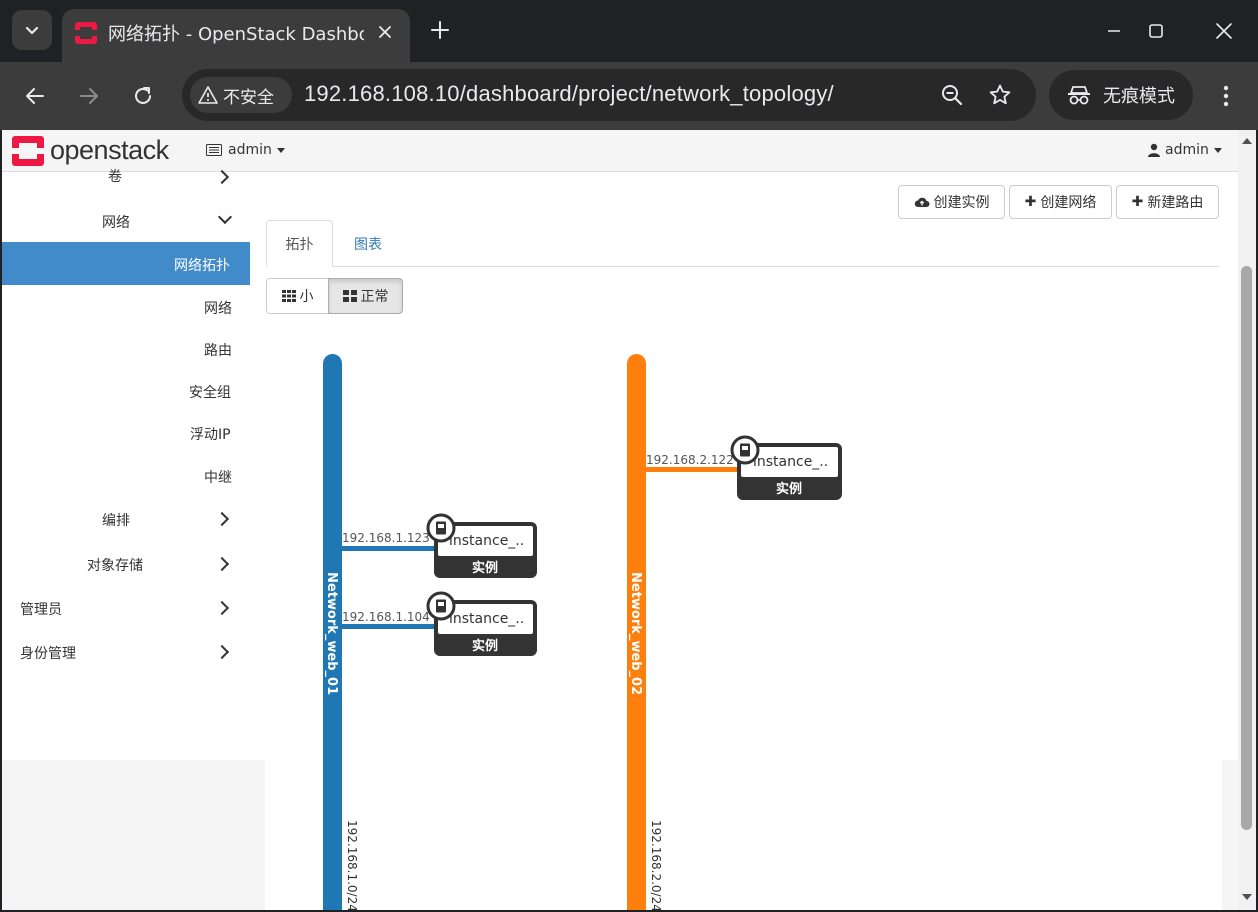 Image resolution: width=1258 pixels, height=912 pixels. I want to click on page-right-strip, so click(1230, 835).